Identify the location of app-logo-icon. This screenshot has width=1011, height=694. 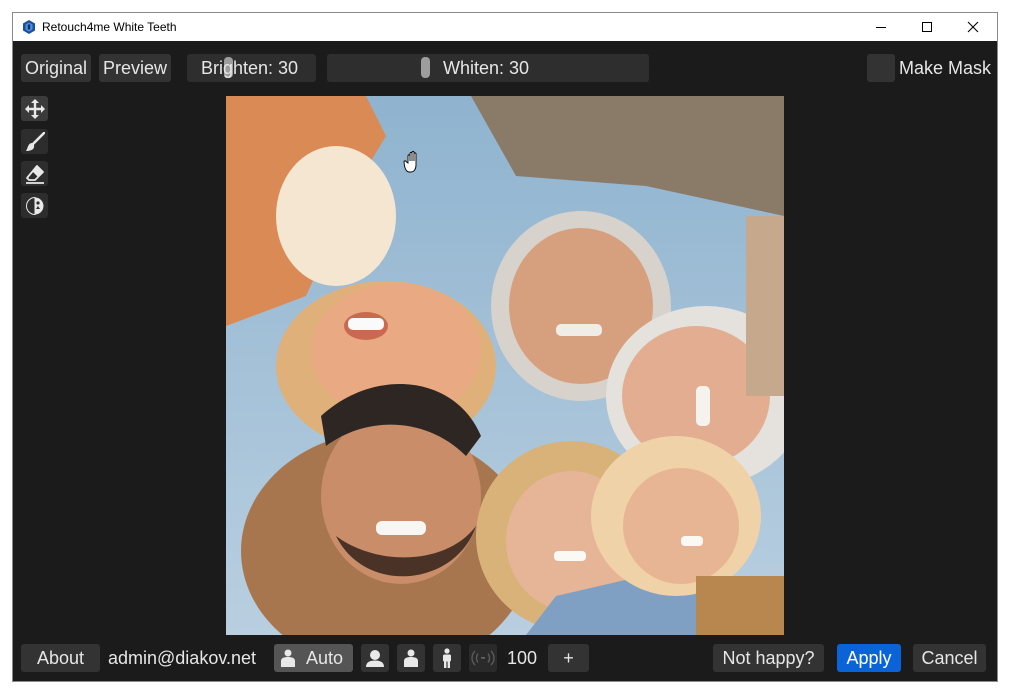
(29, 27).